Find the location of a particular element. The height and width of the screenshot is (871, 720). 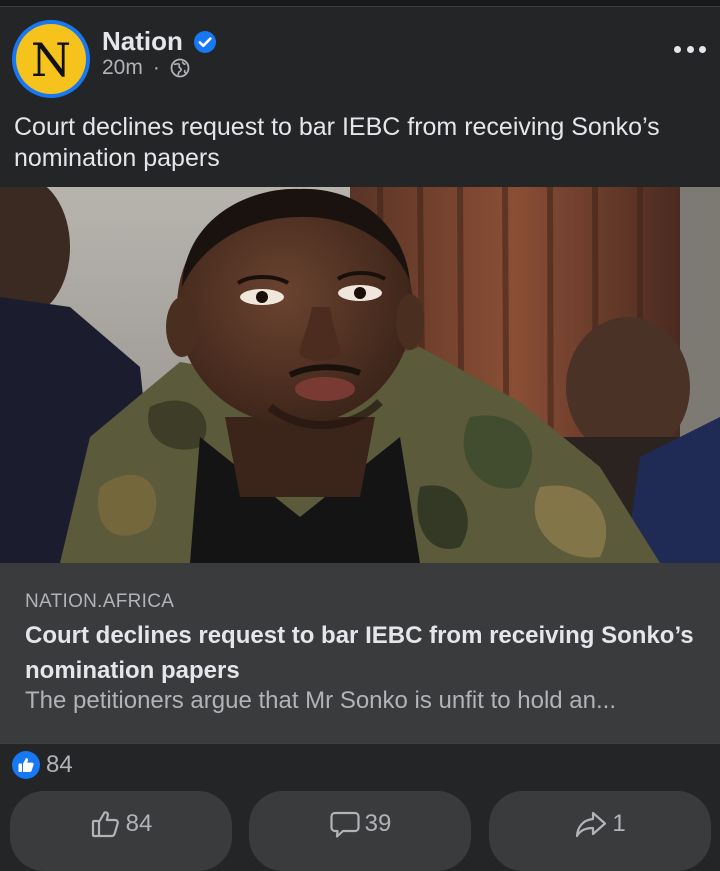

thumbs-up-icon is located at coordinates (106, 824).